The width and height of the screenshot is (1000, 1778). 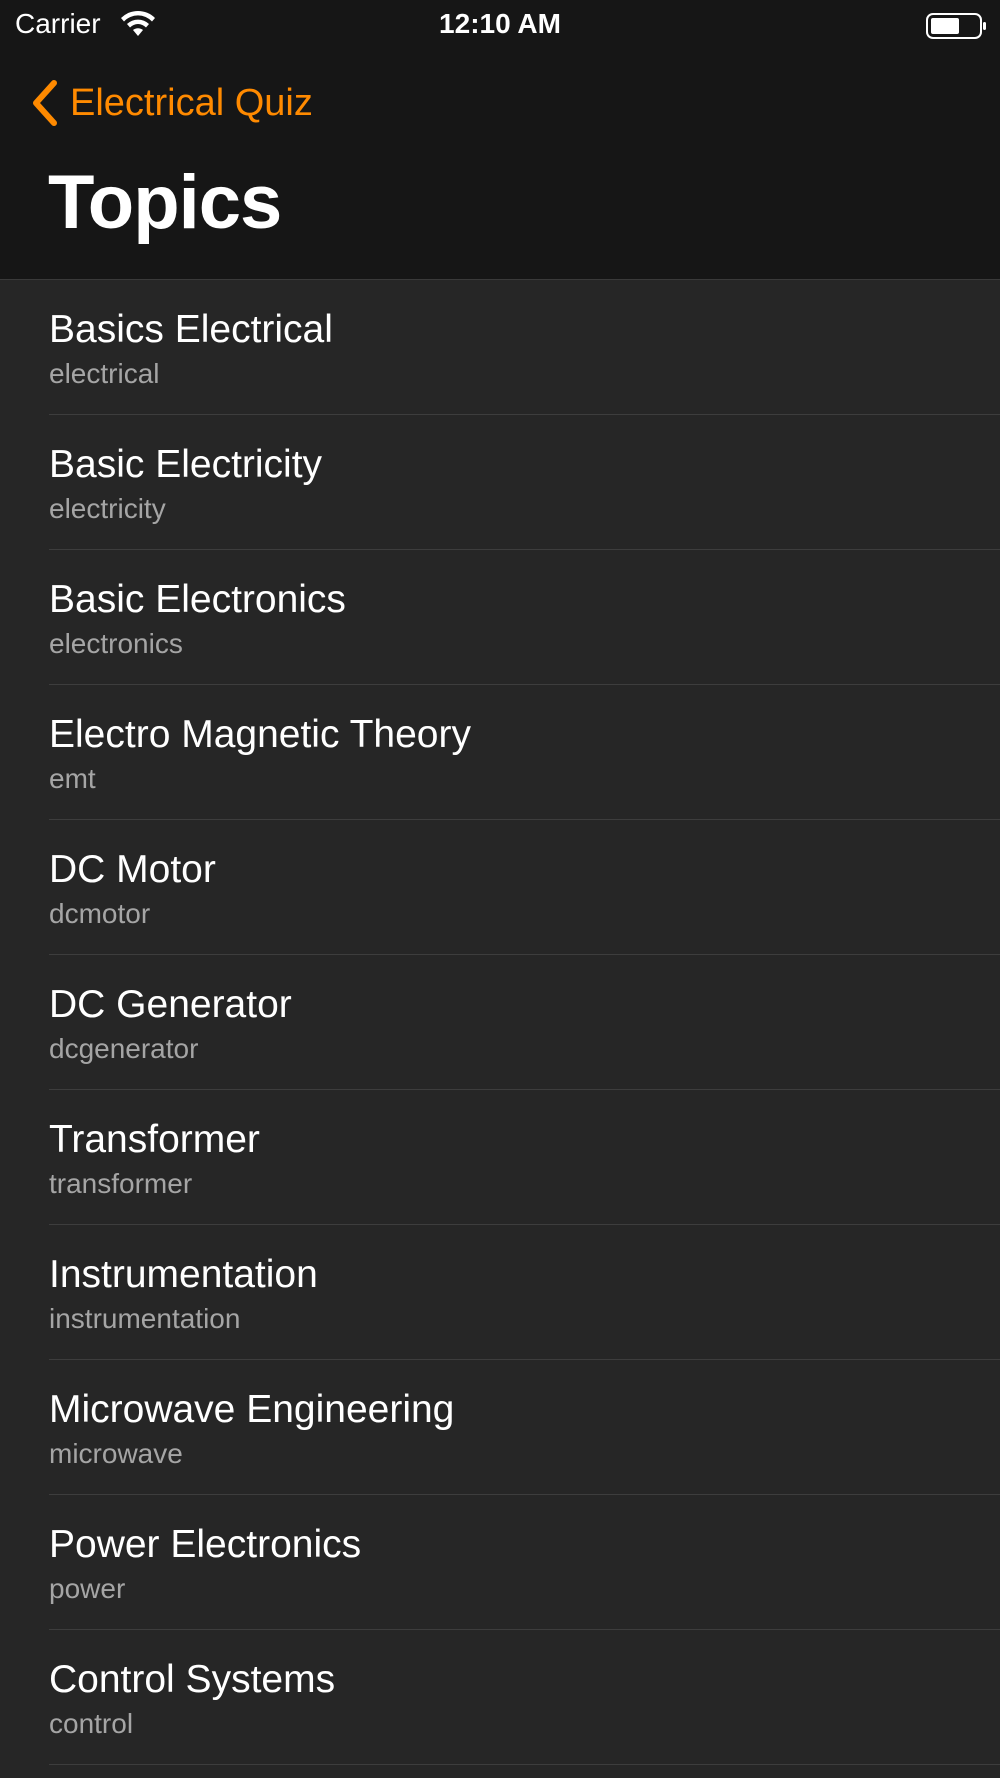 I want to click on row-divider, so click(x=524, y=1764).